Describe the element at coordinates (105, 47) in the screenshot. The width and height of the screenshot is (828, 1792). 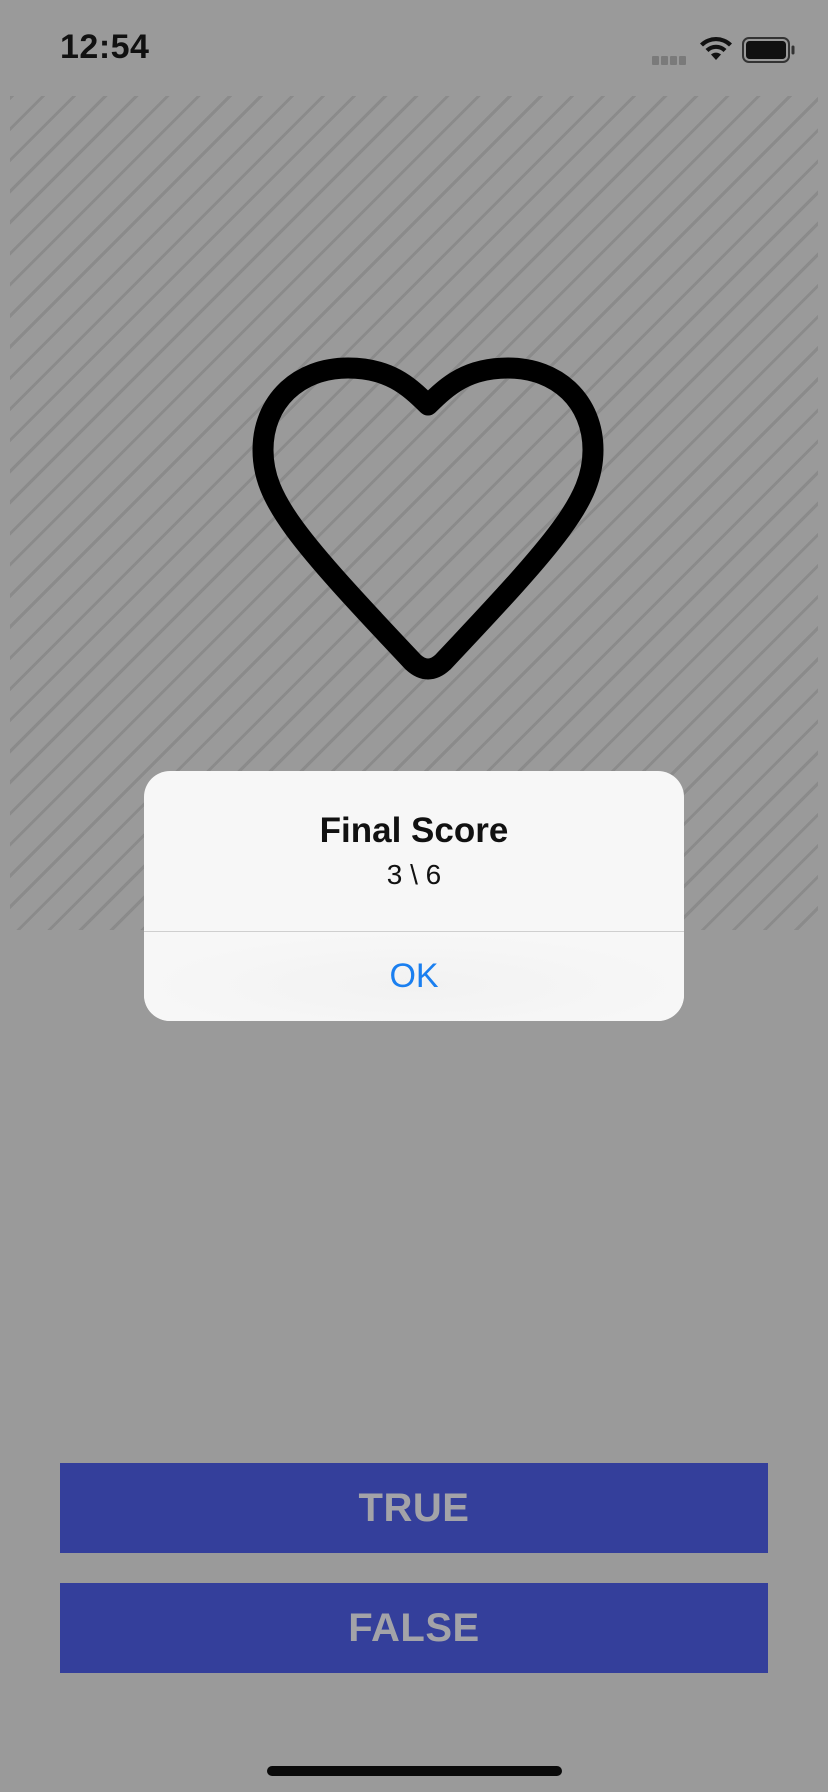
I see `status-time: 12:54` at that location.